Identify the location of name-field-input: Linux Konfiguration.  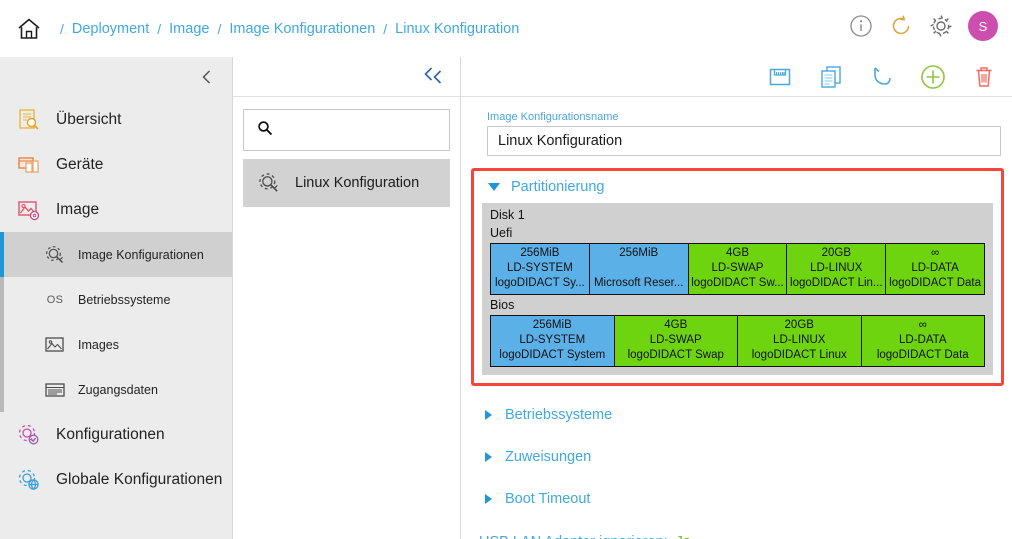
(744, 141).